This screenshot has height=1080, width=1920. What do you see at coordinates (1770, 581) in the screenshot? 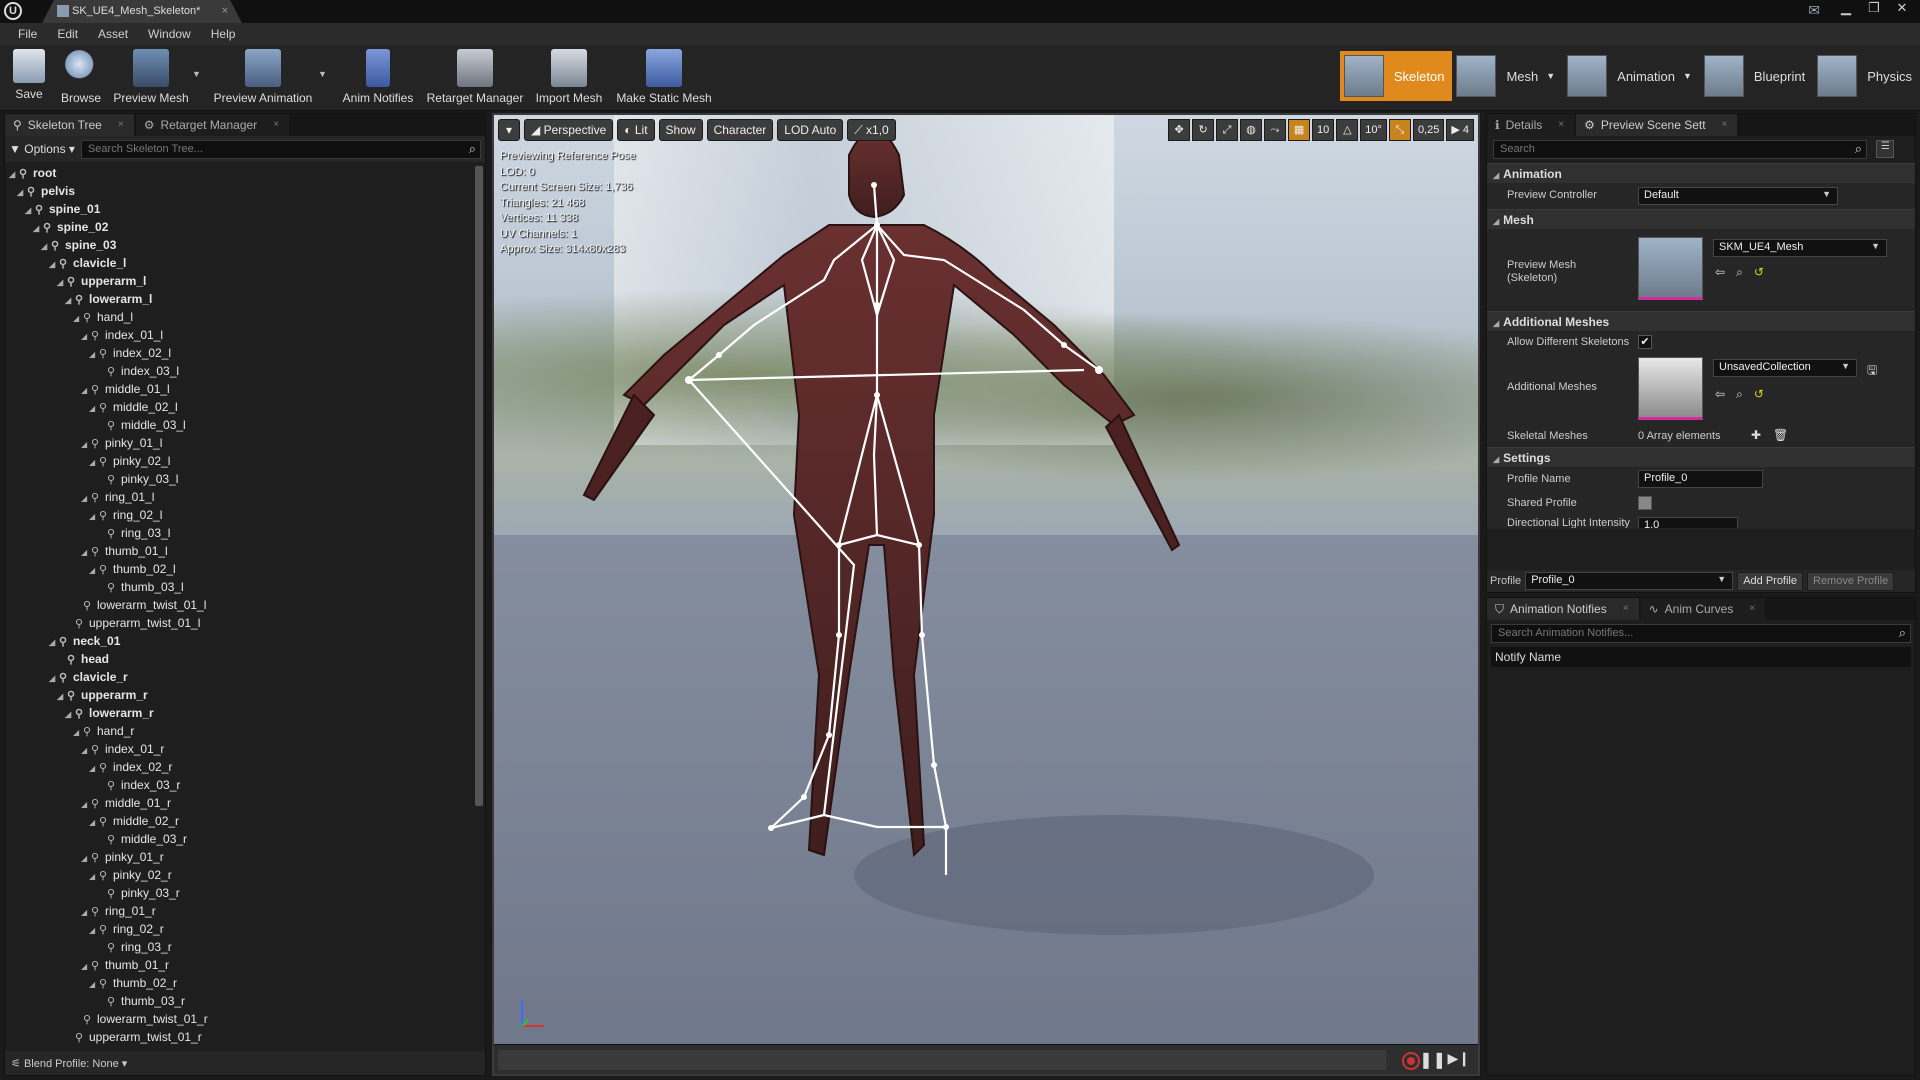
I see `add-profile-button: Add Profile` at bounding box center [1770, 581].